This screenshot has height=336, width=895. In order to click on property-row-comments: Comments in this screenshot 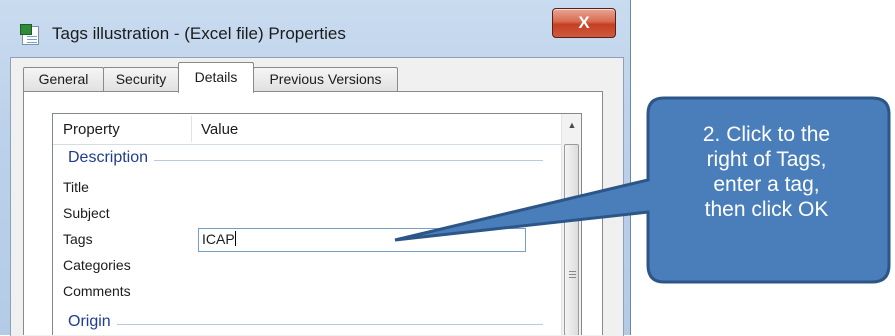, I will do `click(308, 293)`.